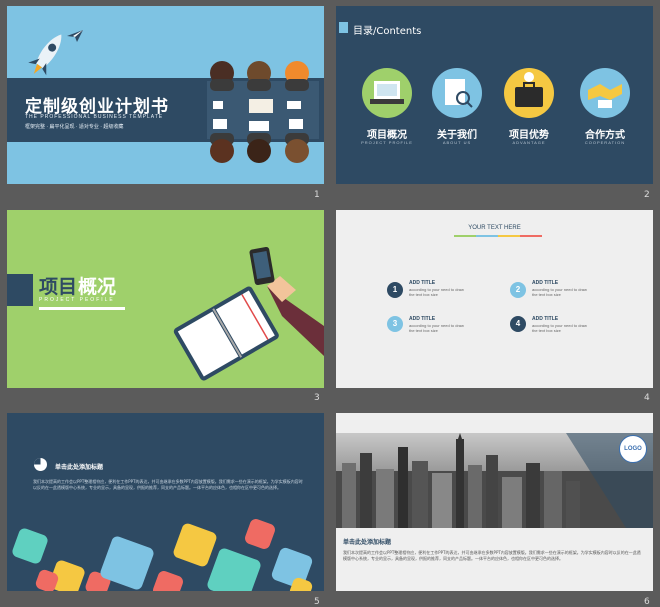 The height and width of the screenshot is (607, 660). Describe the element at coordinates (395, 290) in the screenshot. I see `item-number-1: 1` at that location.